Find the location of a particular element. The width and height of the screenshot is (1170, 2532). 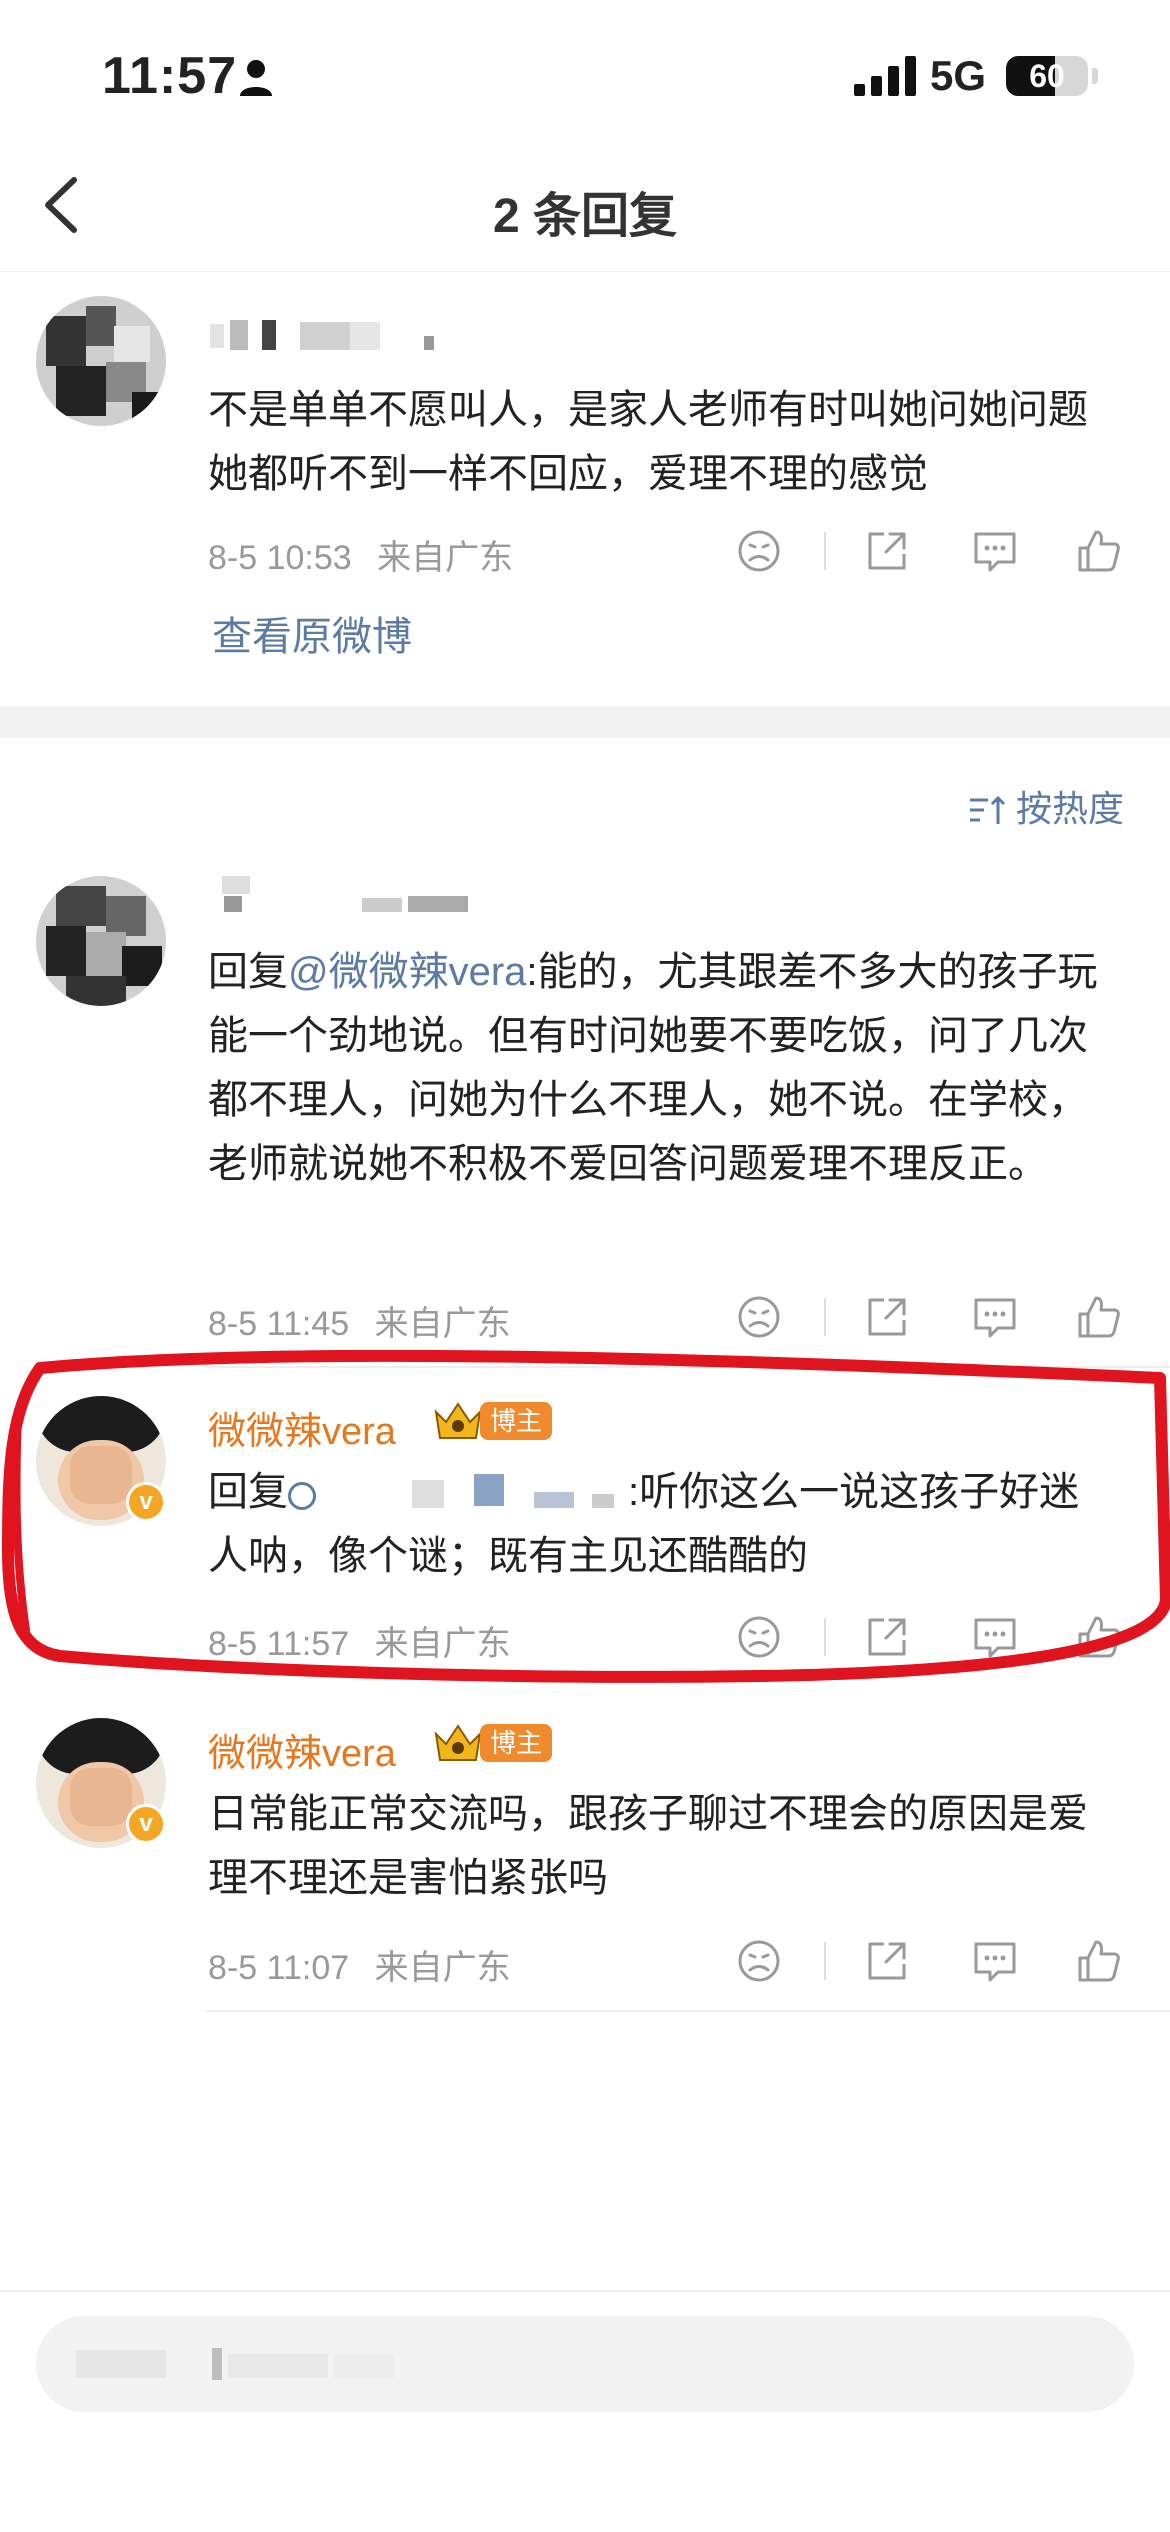

comment-meta: 8-5 10:53 来自广东 is located at coordinates (368, 554).